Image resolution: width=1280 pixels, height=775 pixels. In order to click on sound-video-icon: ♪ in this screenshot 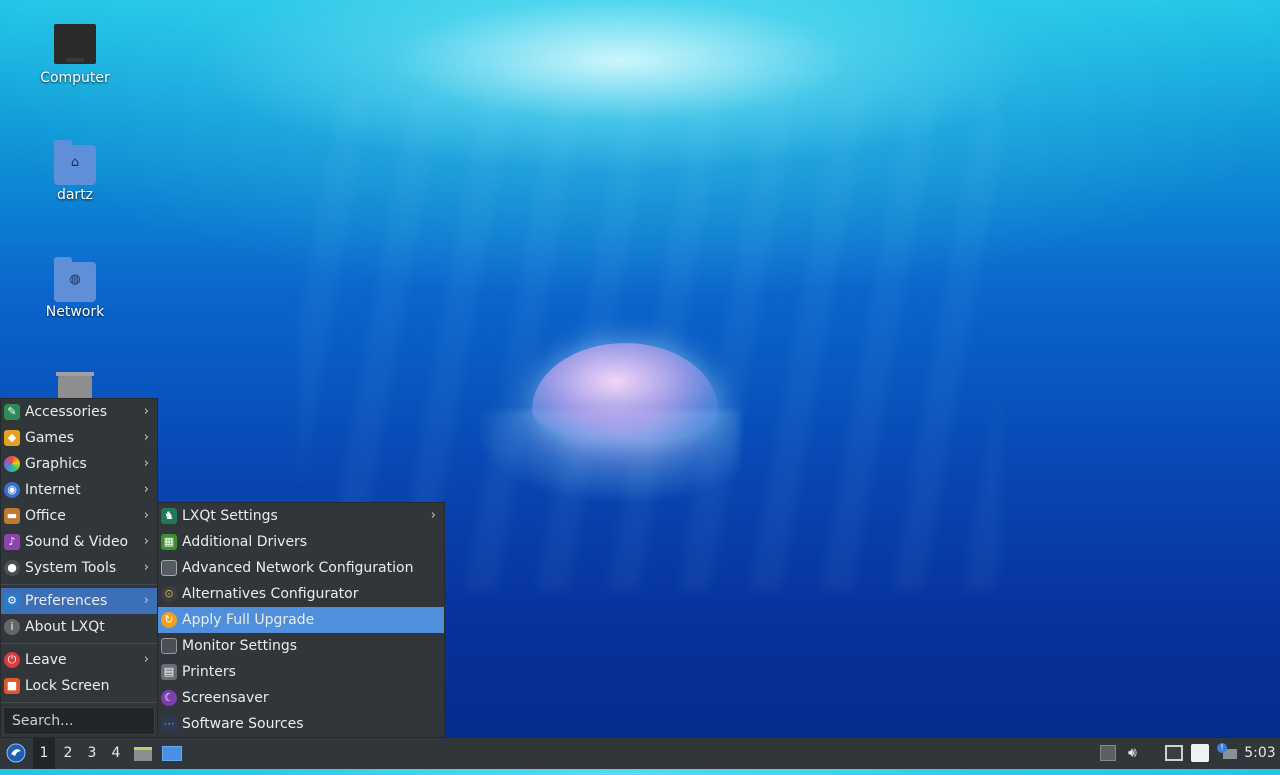, I will do `click(12, 542)`.